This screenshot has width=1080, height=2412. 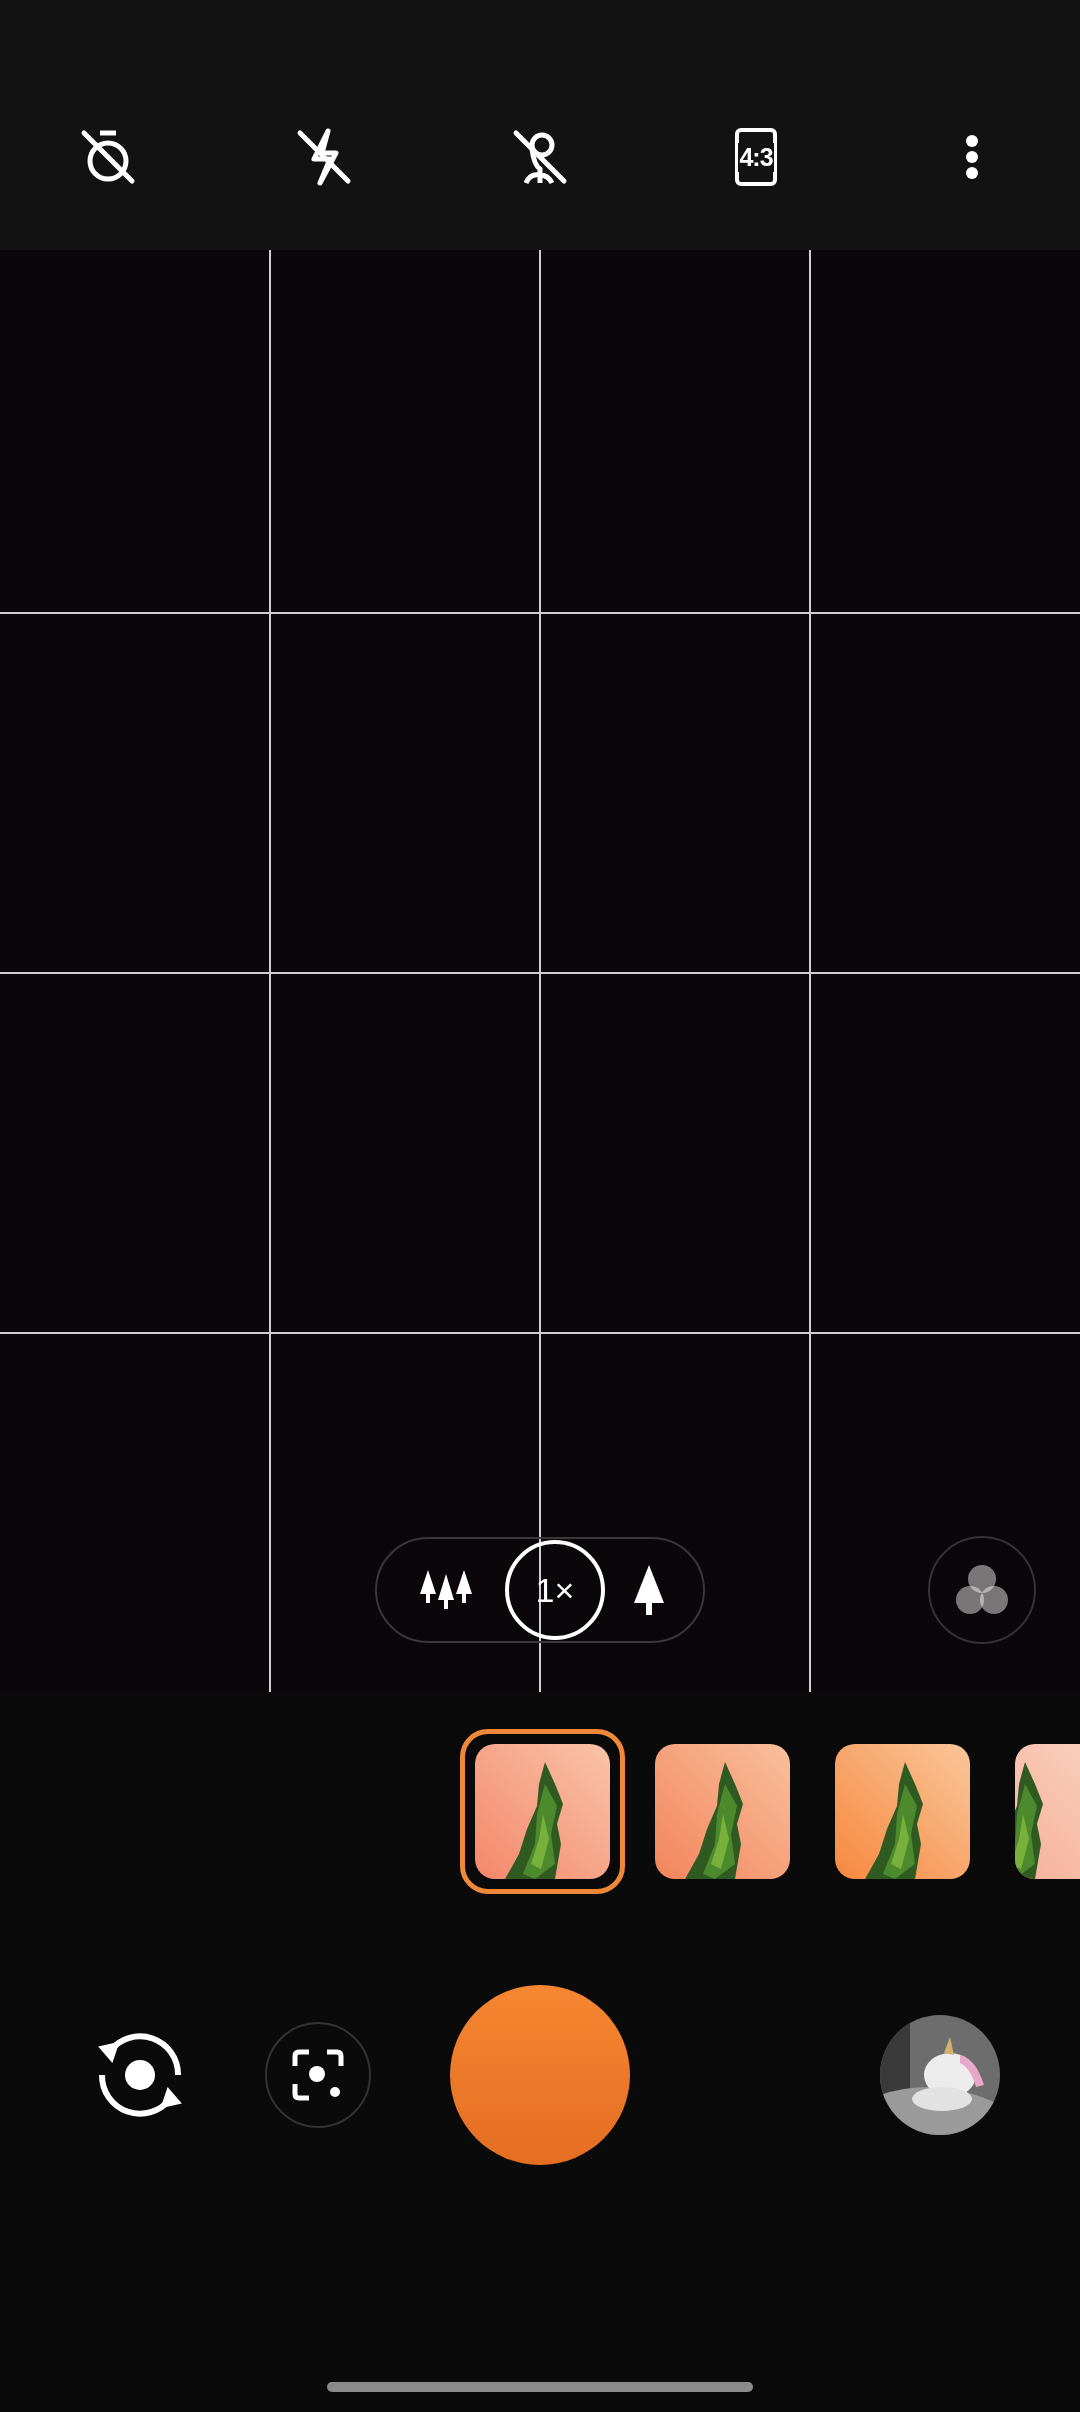 I want to click on filter-thumbnail, so click(x=542, y=1811).